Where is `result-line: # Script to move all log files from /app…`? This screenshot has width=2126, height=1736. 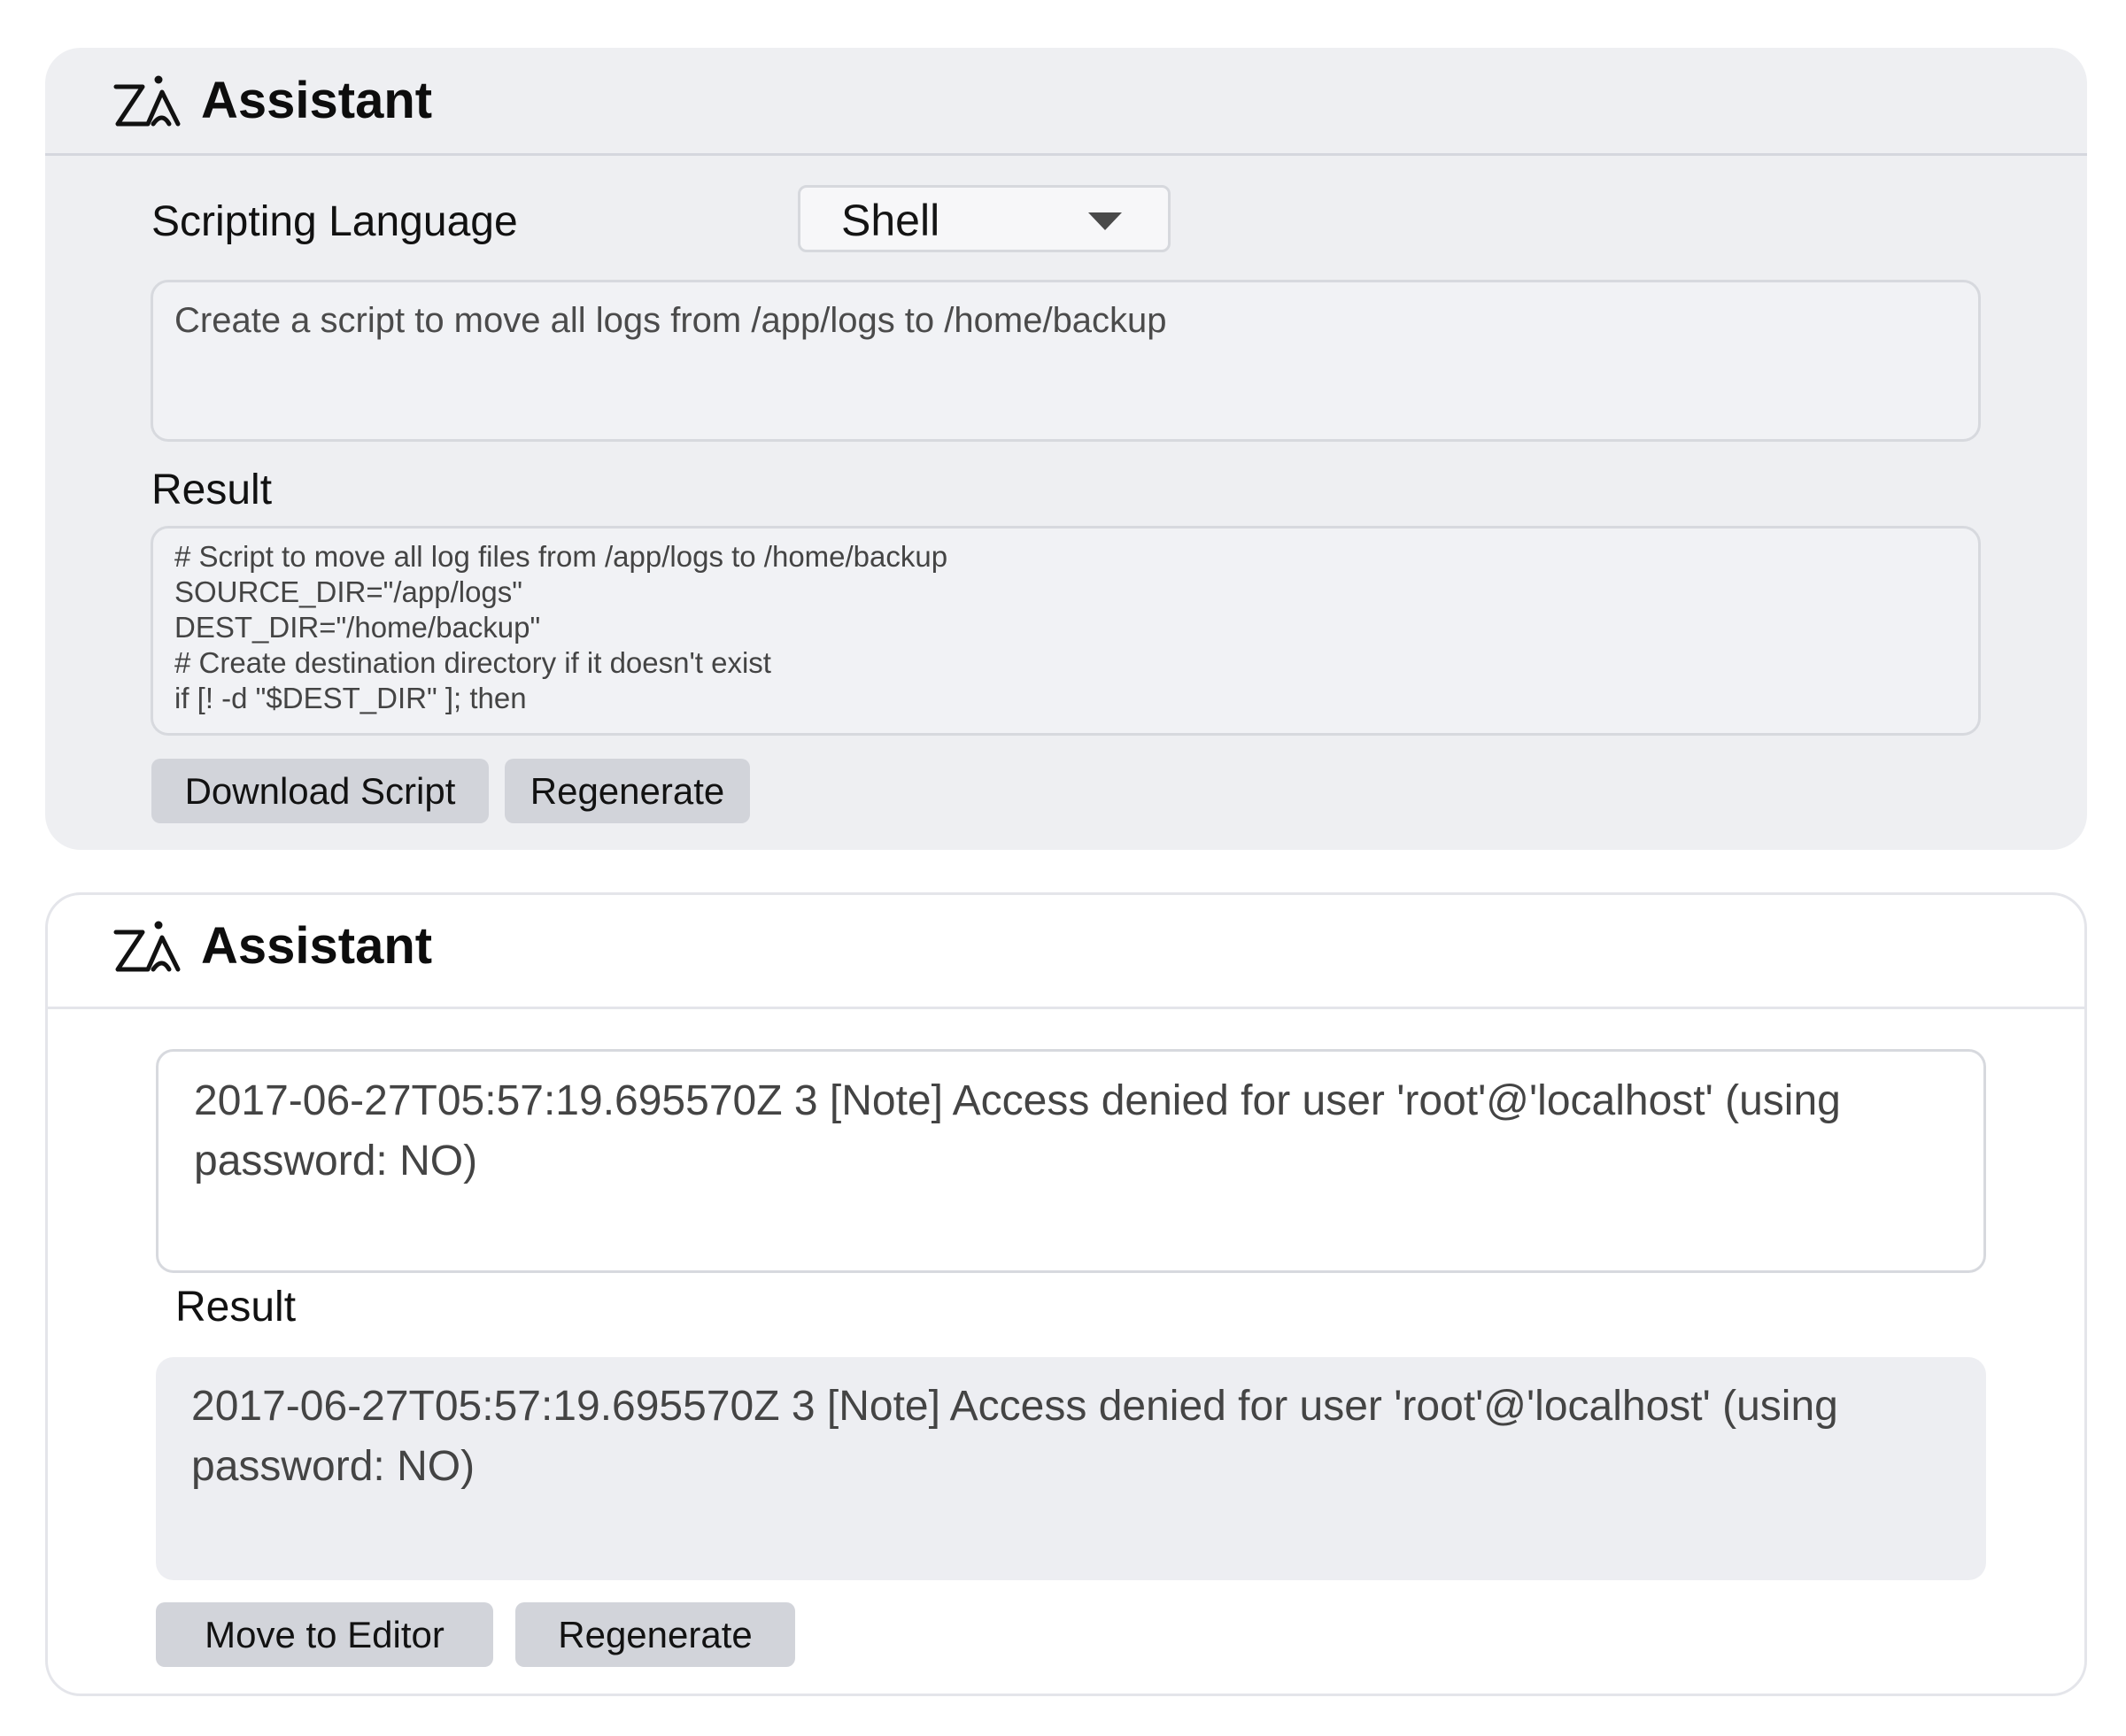 result-line: # Script to move all log files from /app… is located at coordinates (561, 557).